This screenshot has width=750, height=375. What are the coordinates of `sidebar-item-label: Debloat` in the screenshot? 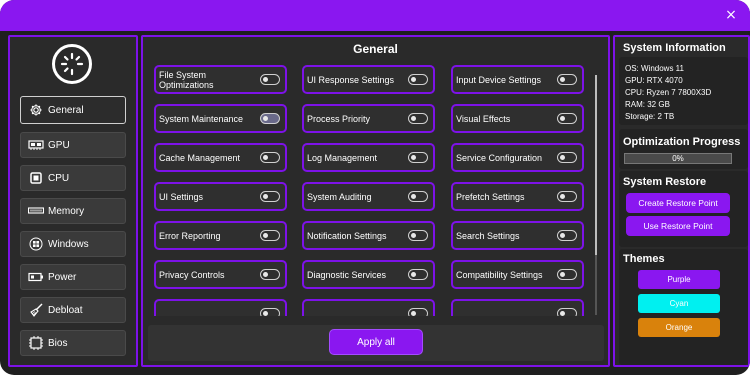 It's located at (65, 310).